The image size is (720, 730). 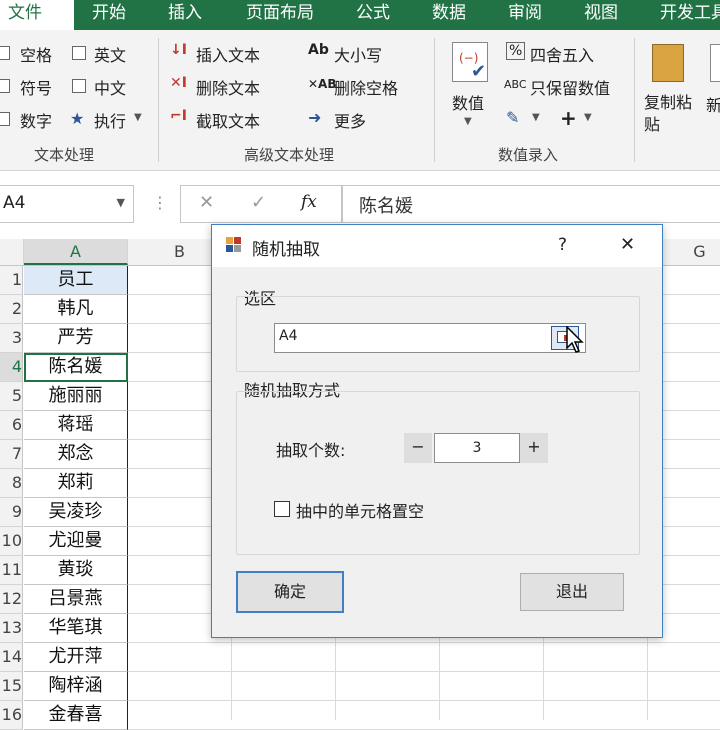 I want to click on option-english: 英文, so click(x=110, y=54).